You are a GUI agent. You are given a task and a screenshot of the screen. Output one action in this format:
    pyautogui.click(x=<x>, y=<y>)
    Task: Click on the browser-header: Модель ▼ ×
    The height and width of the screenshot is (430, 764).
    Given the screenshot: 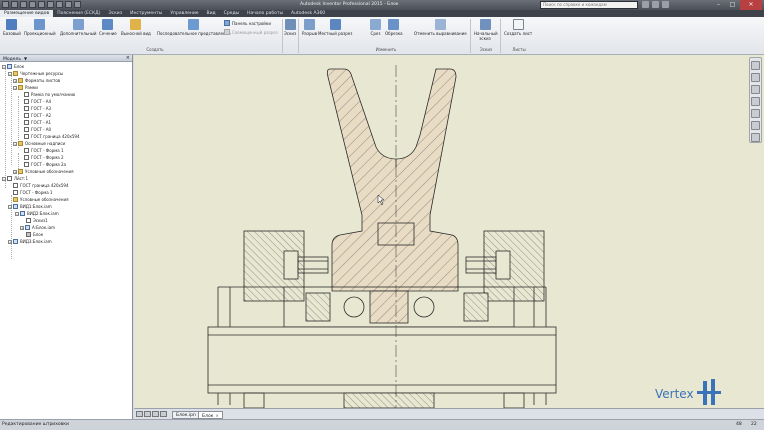 What is the action you would take?
    pyautogui.click(x=66, y=58)
    